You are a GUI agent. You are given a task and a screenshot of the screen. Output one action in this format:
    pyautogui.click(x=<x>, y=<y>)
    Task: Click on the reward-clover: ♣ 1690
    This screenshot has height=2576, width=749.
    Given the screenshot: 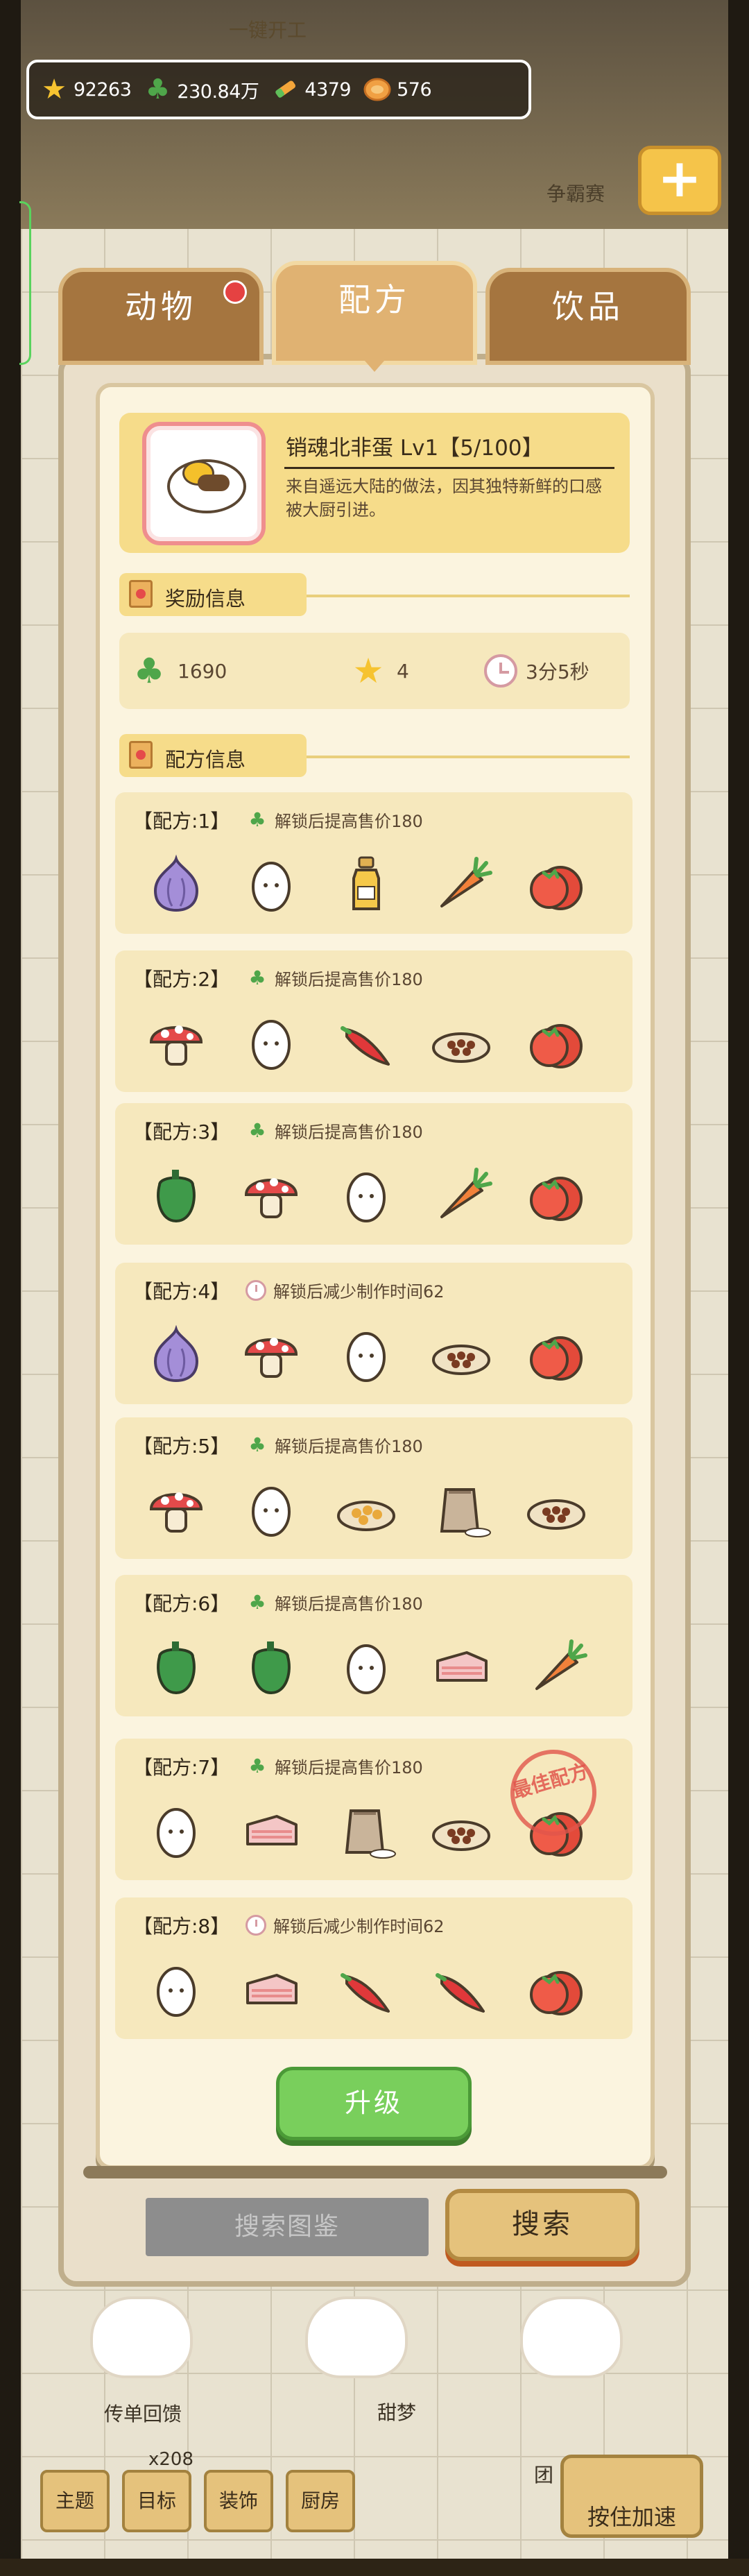 What is the action you would take?
    pyautogui.click(x=178, y=671)
    